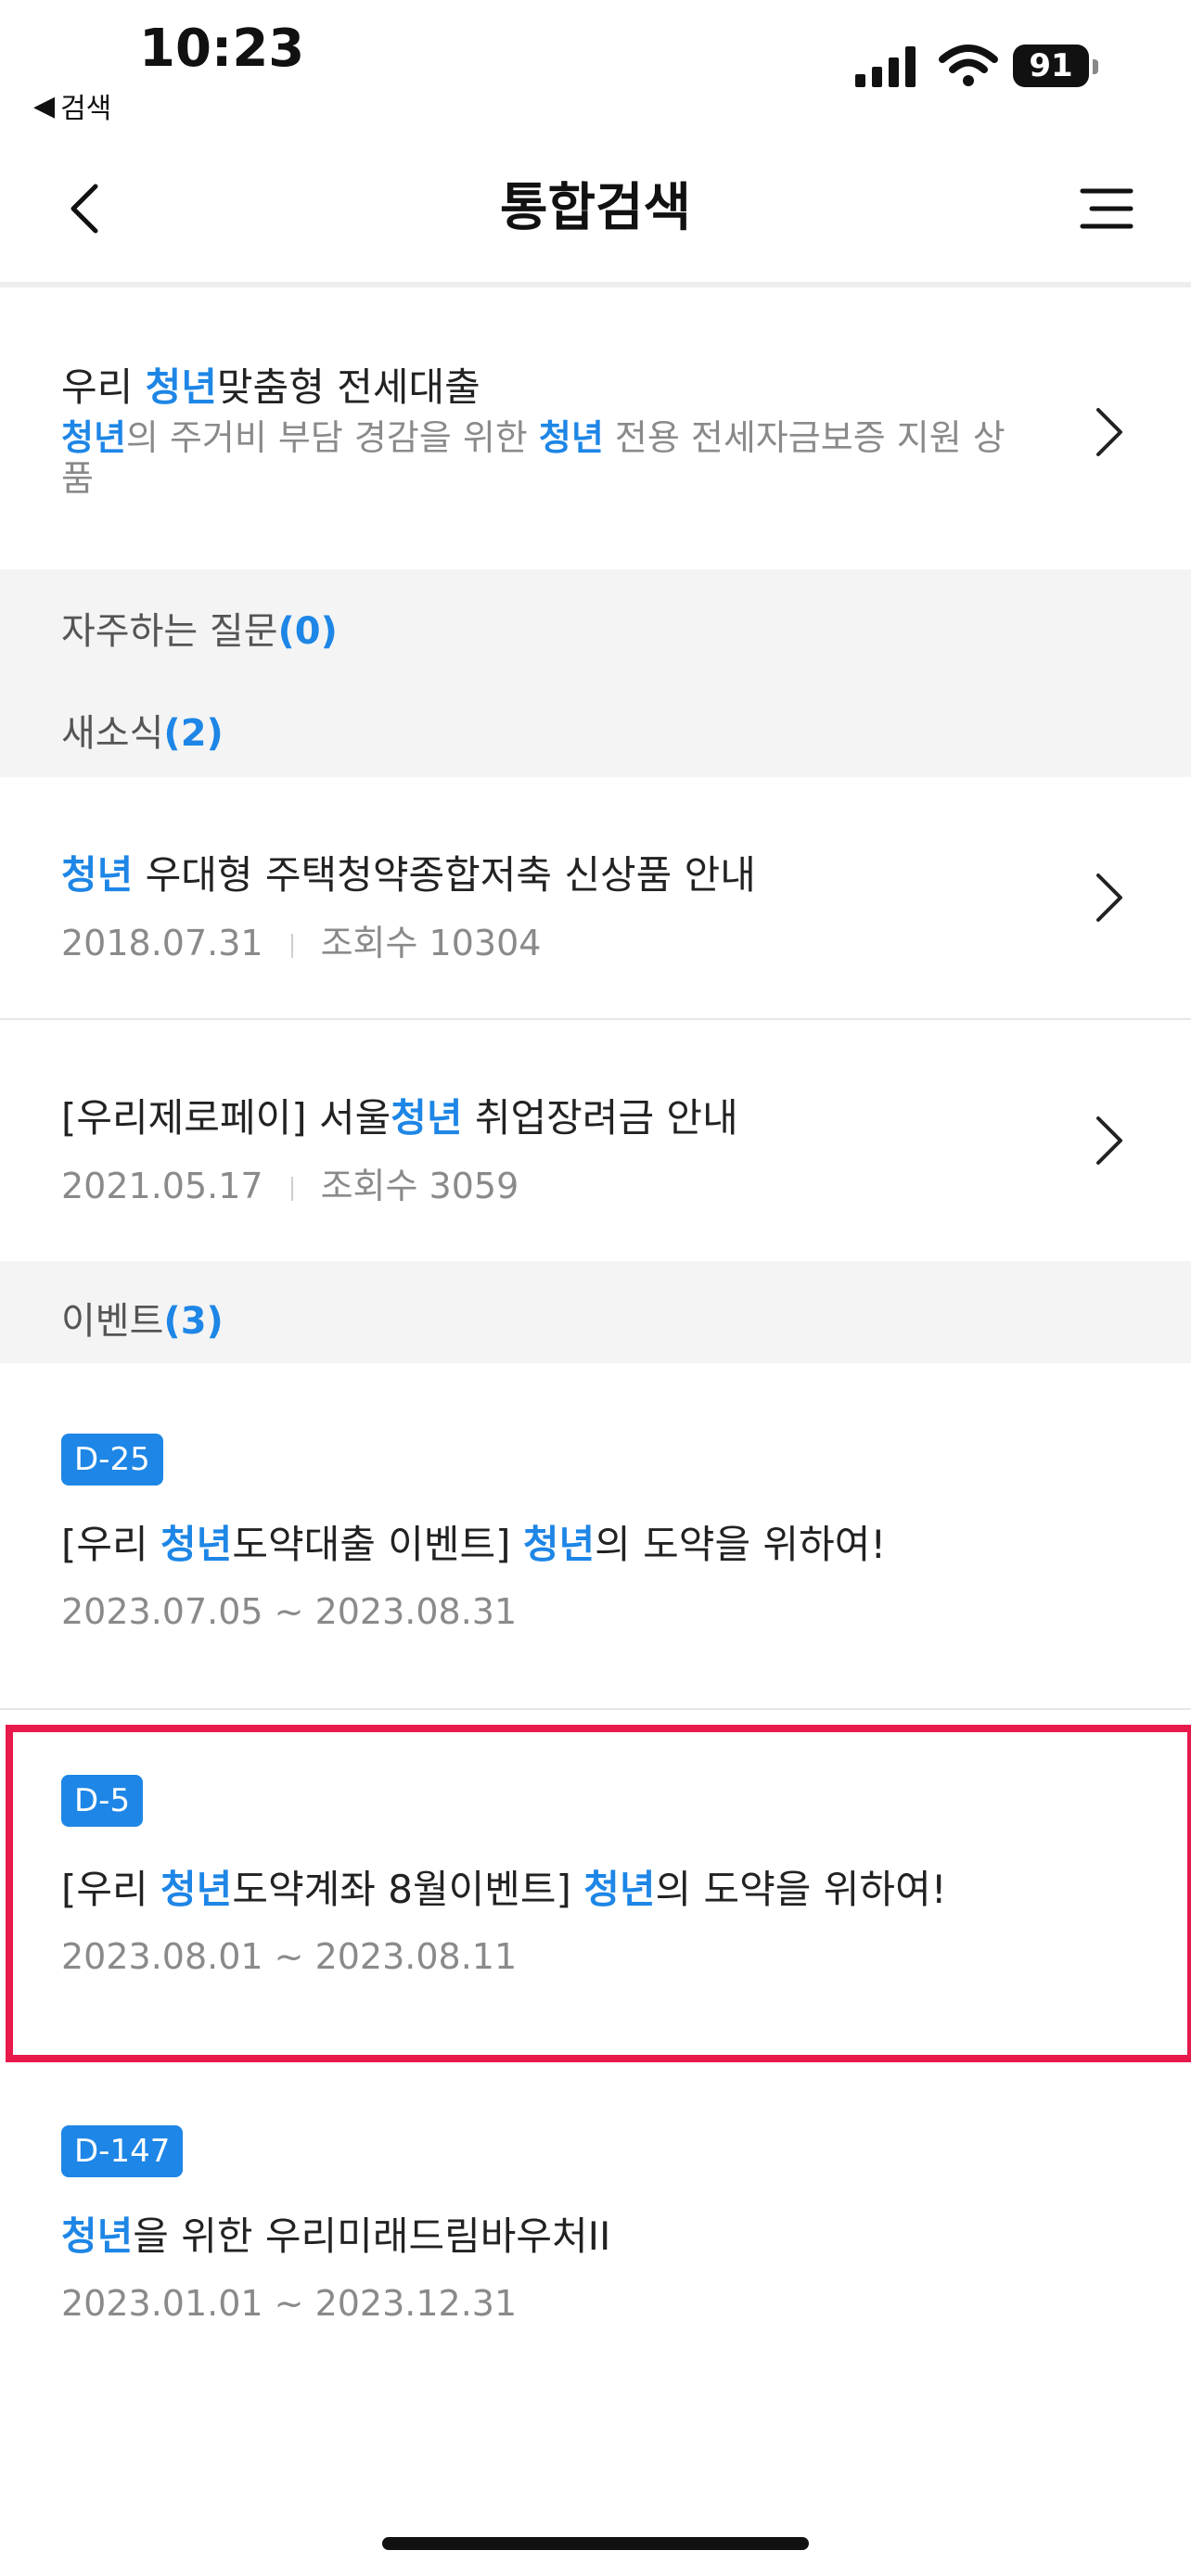  What do you see at coordinates (301, 940) in the screenshot?
I see `news-meta: 2018.07.31 조회수 10304` at bounding box center [301, 940].